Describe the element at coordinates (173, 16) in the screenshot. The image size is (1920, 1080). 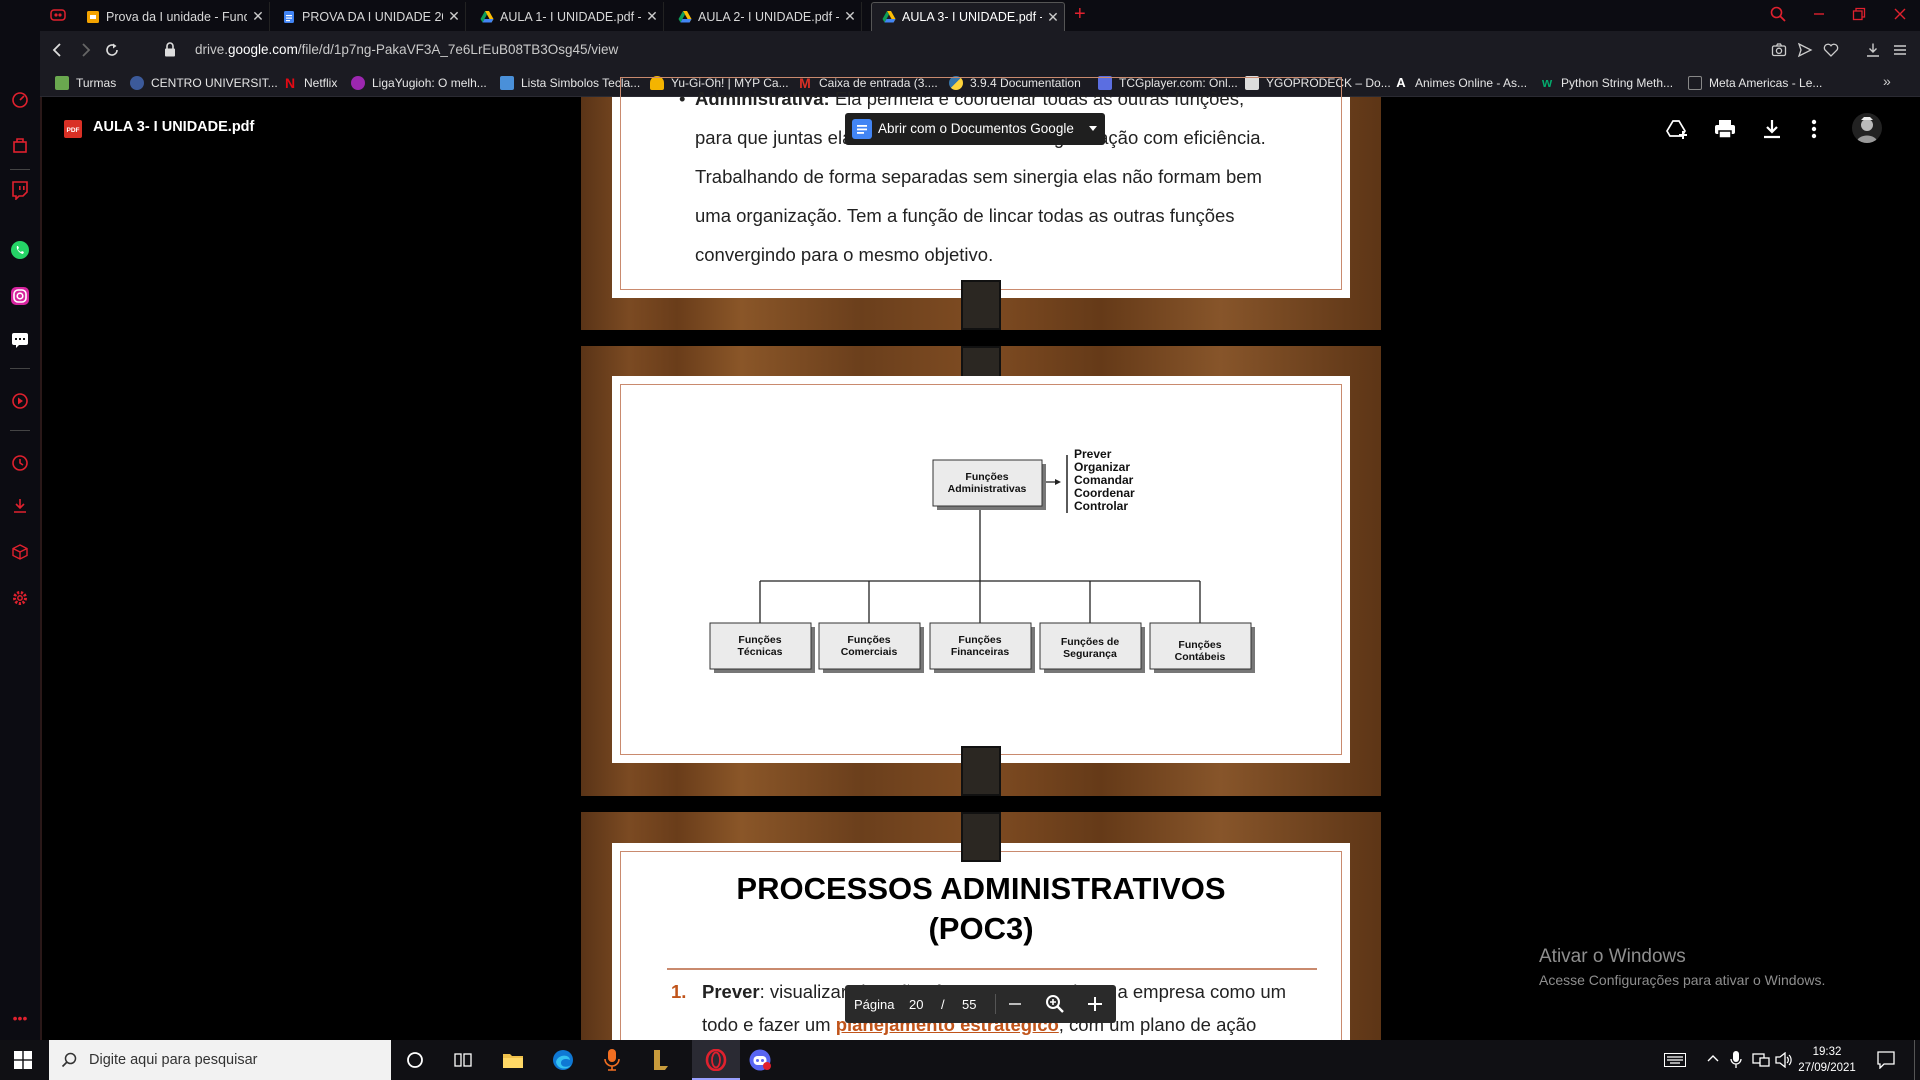
I see `tab-prova-slides: Prova da I unidade - Funda ✕` at that location.